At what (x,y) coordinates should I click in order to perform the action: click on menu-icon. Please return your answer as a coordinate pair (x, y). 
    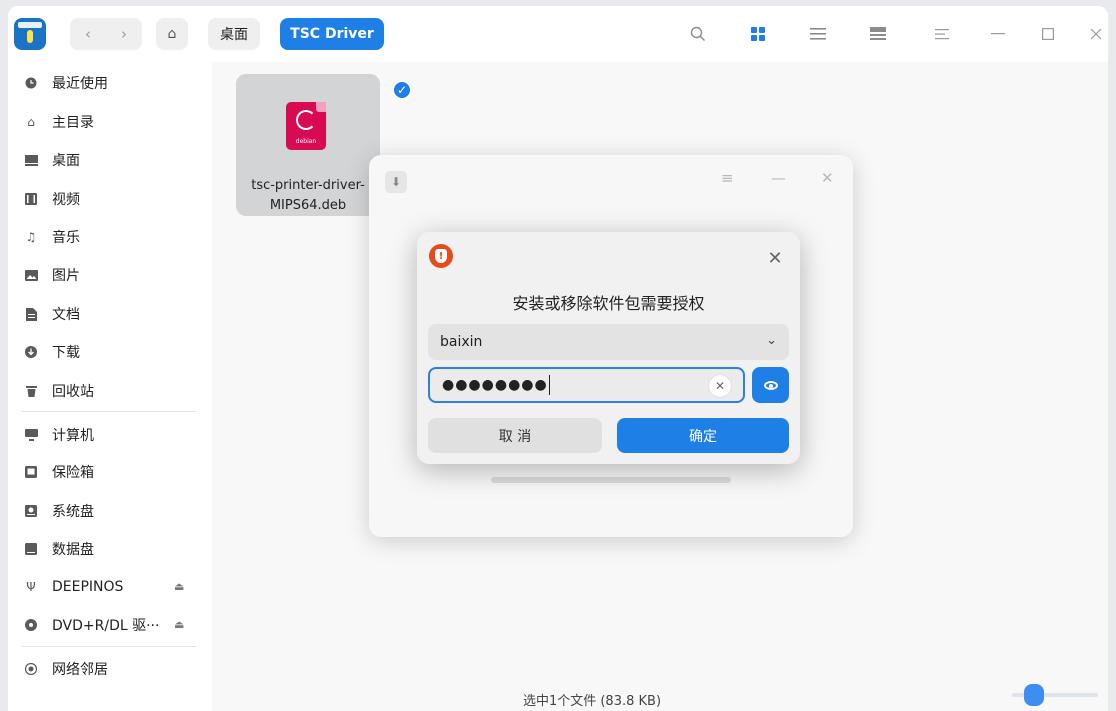
    Looking at the image, I should click on (942, 34).